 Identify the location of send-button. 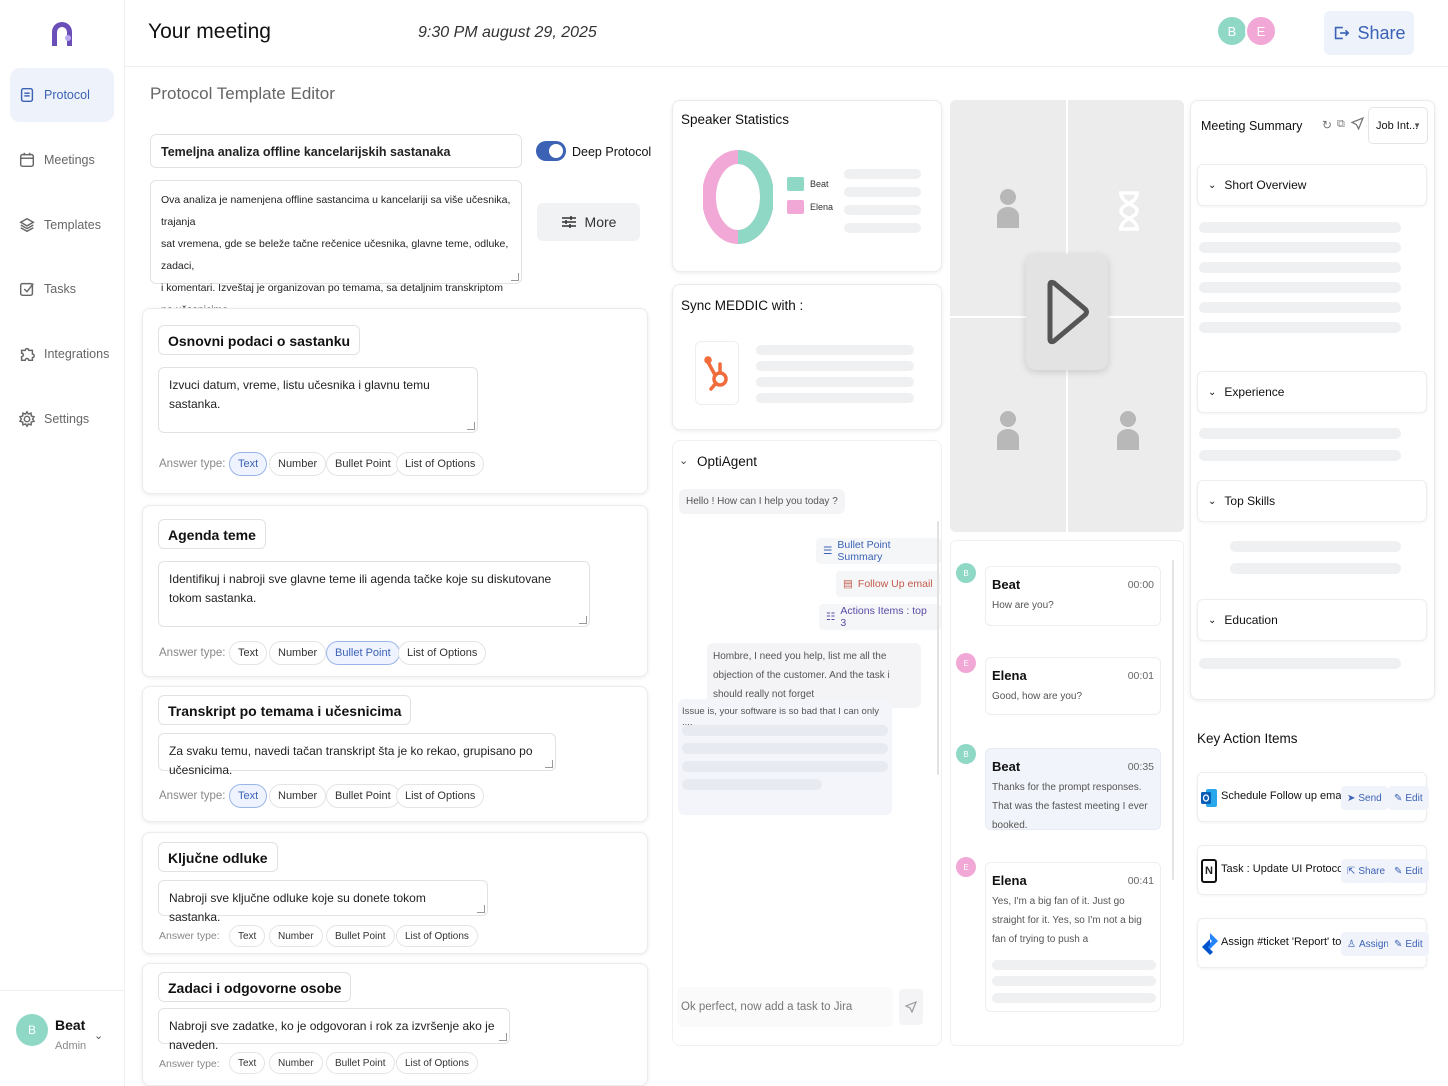
(911, 1007).